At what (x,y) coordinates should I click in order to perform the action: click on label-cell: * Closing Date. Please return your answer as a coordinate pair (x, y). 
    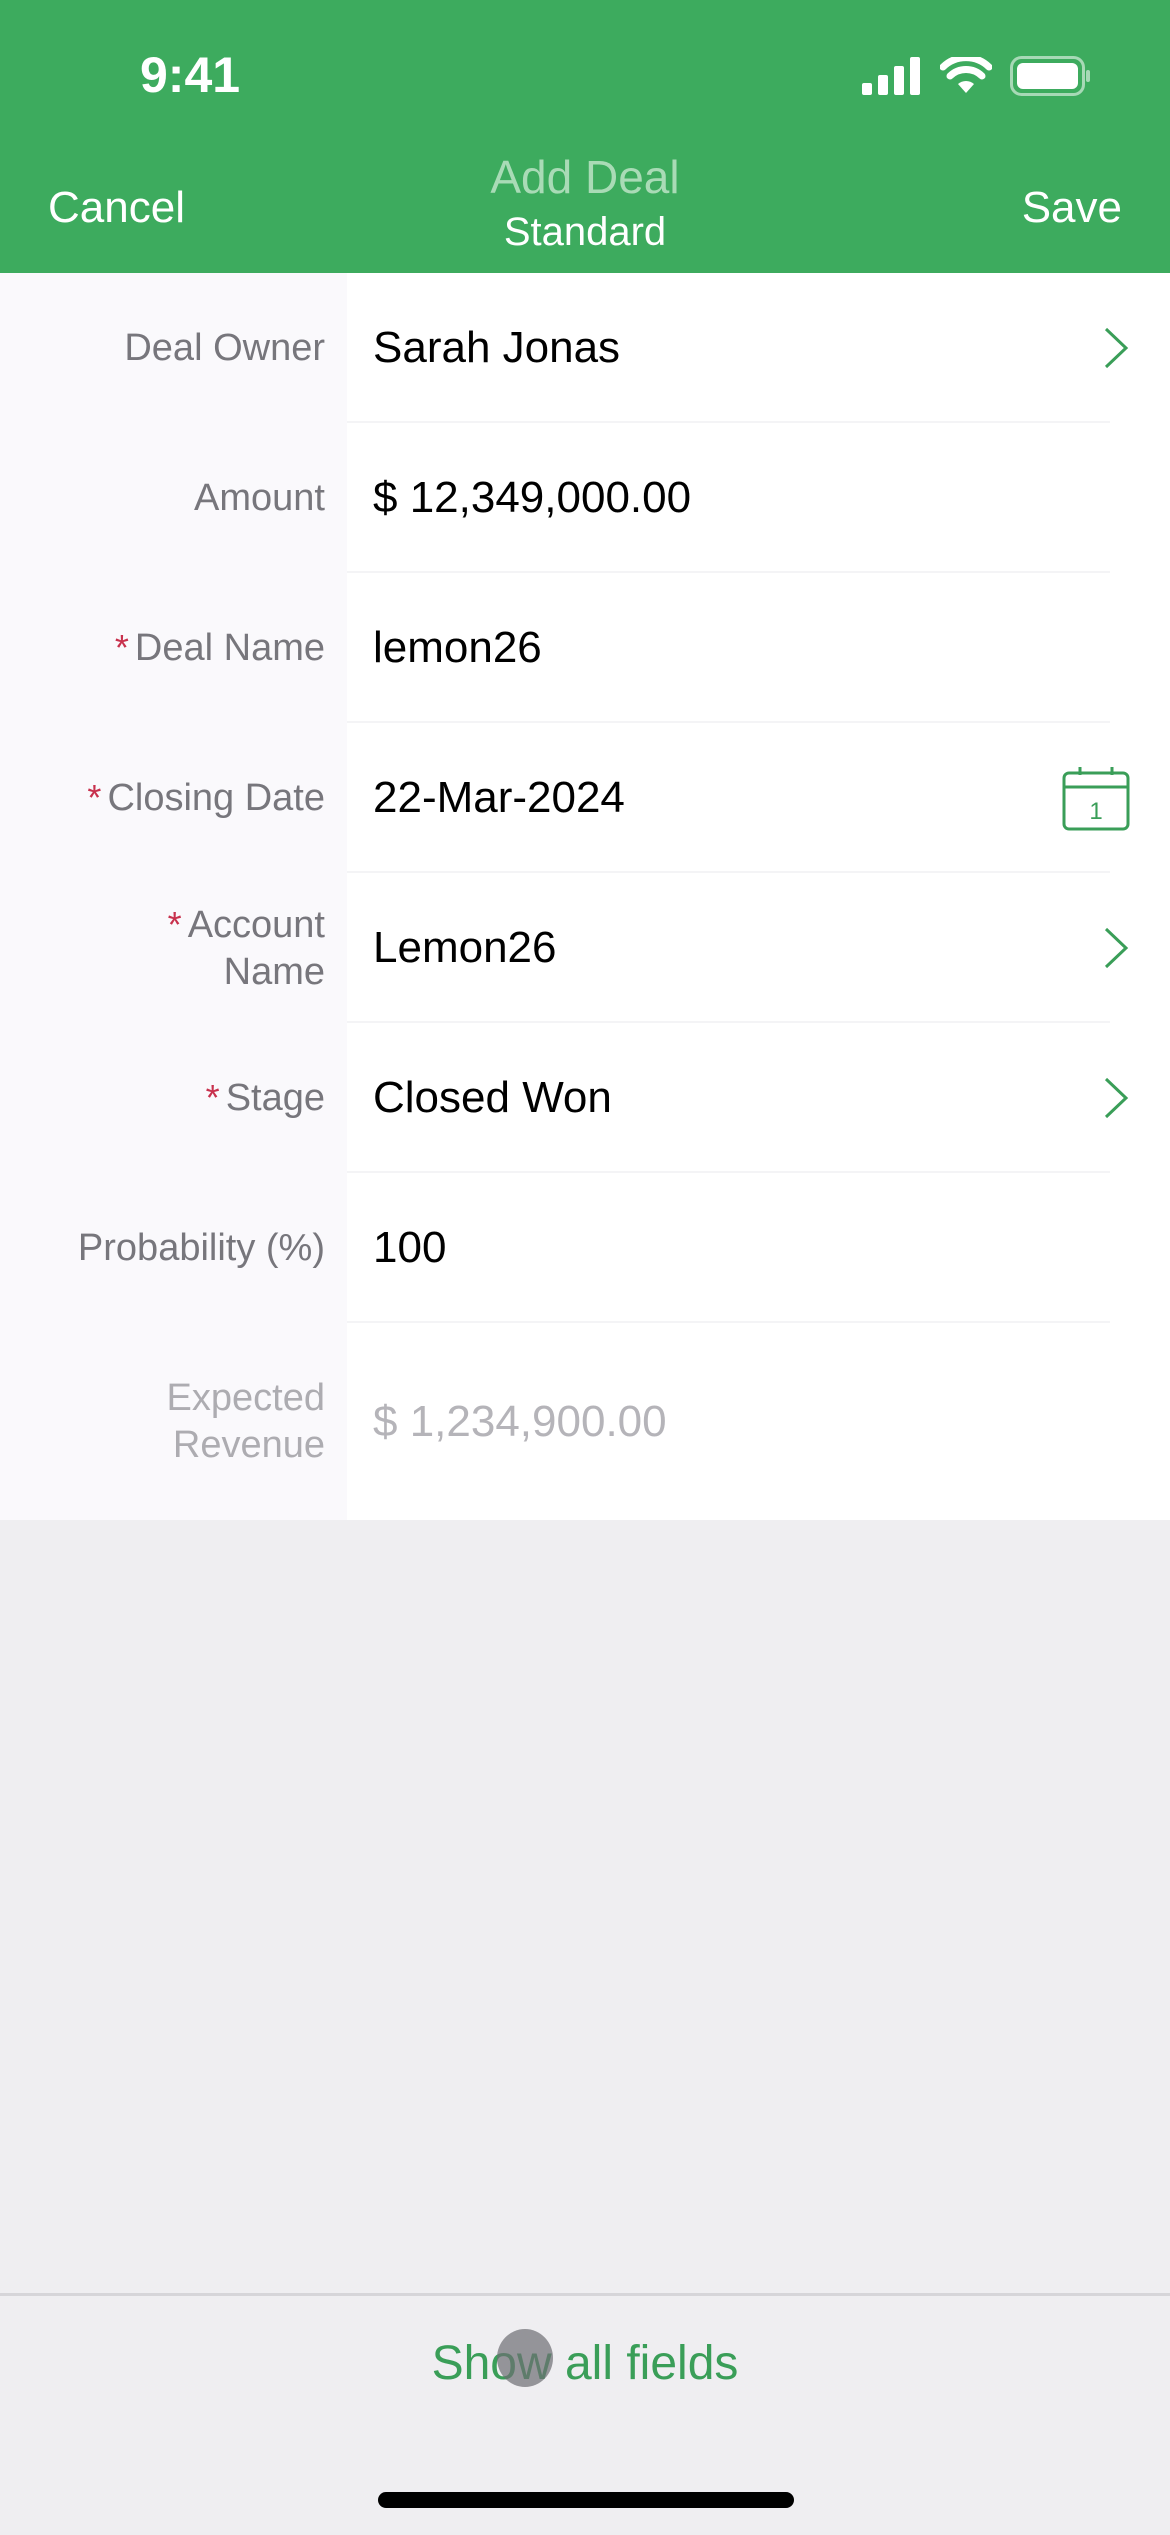
    Looking at the image, I should click on (173, 798).